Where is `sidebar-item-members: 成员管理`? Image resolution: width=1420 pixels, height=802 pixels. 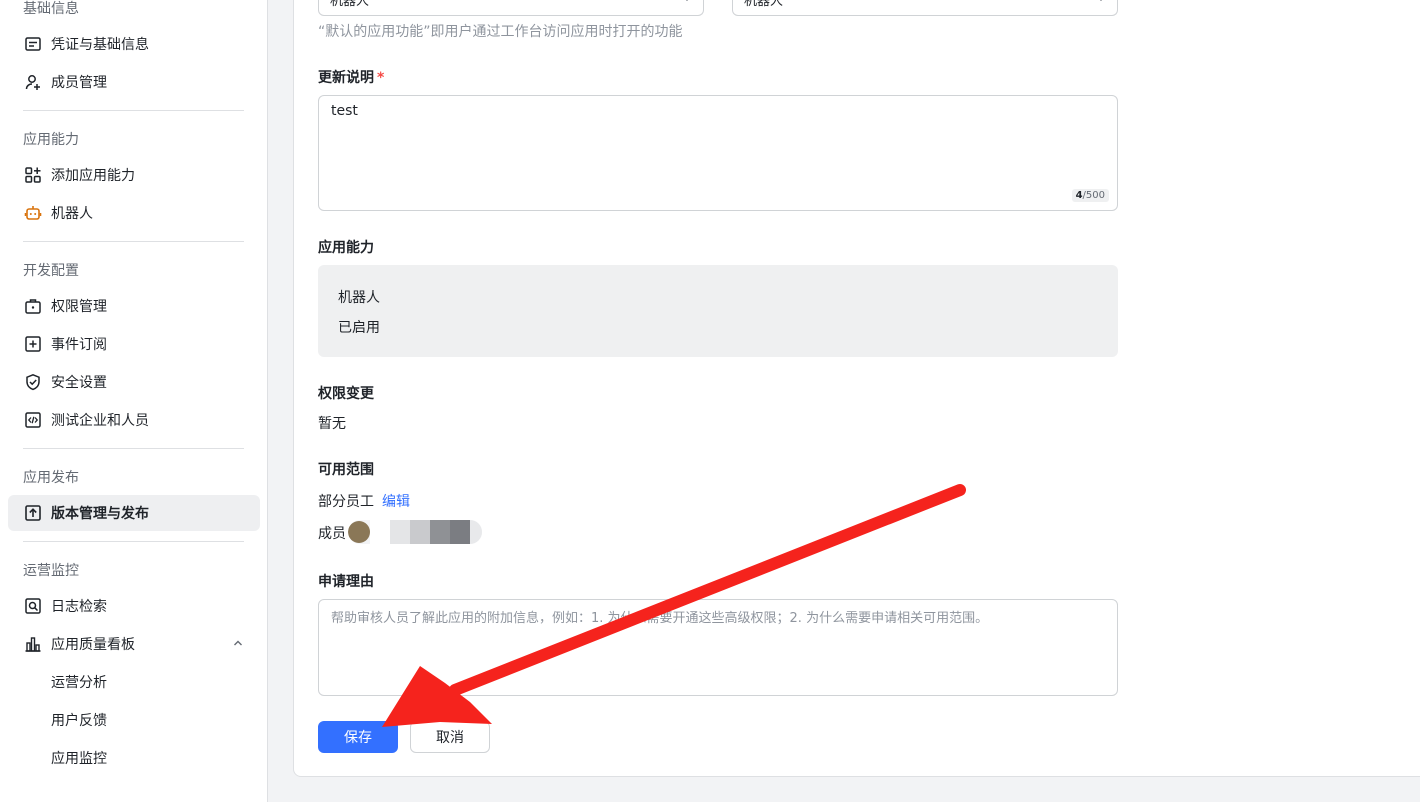 sidebar-item-members: 成员管理 is located at coordinates (134, 82).